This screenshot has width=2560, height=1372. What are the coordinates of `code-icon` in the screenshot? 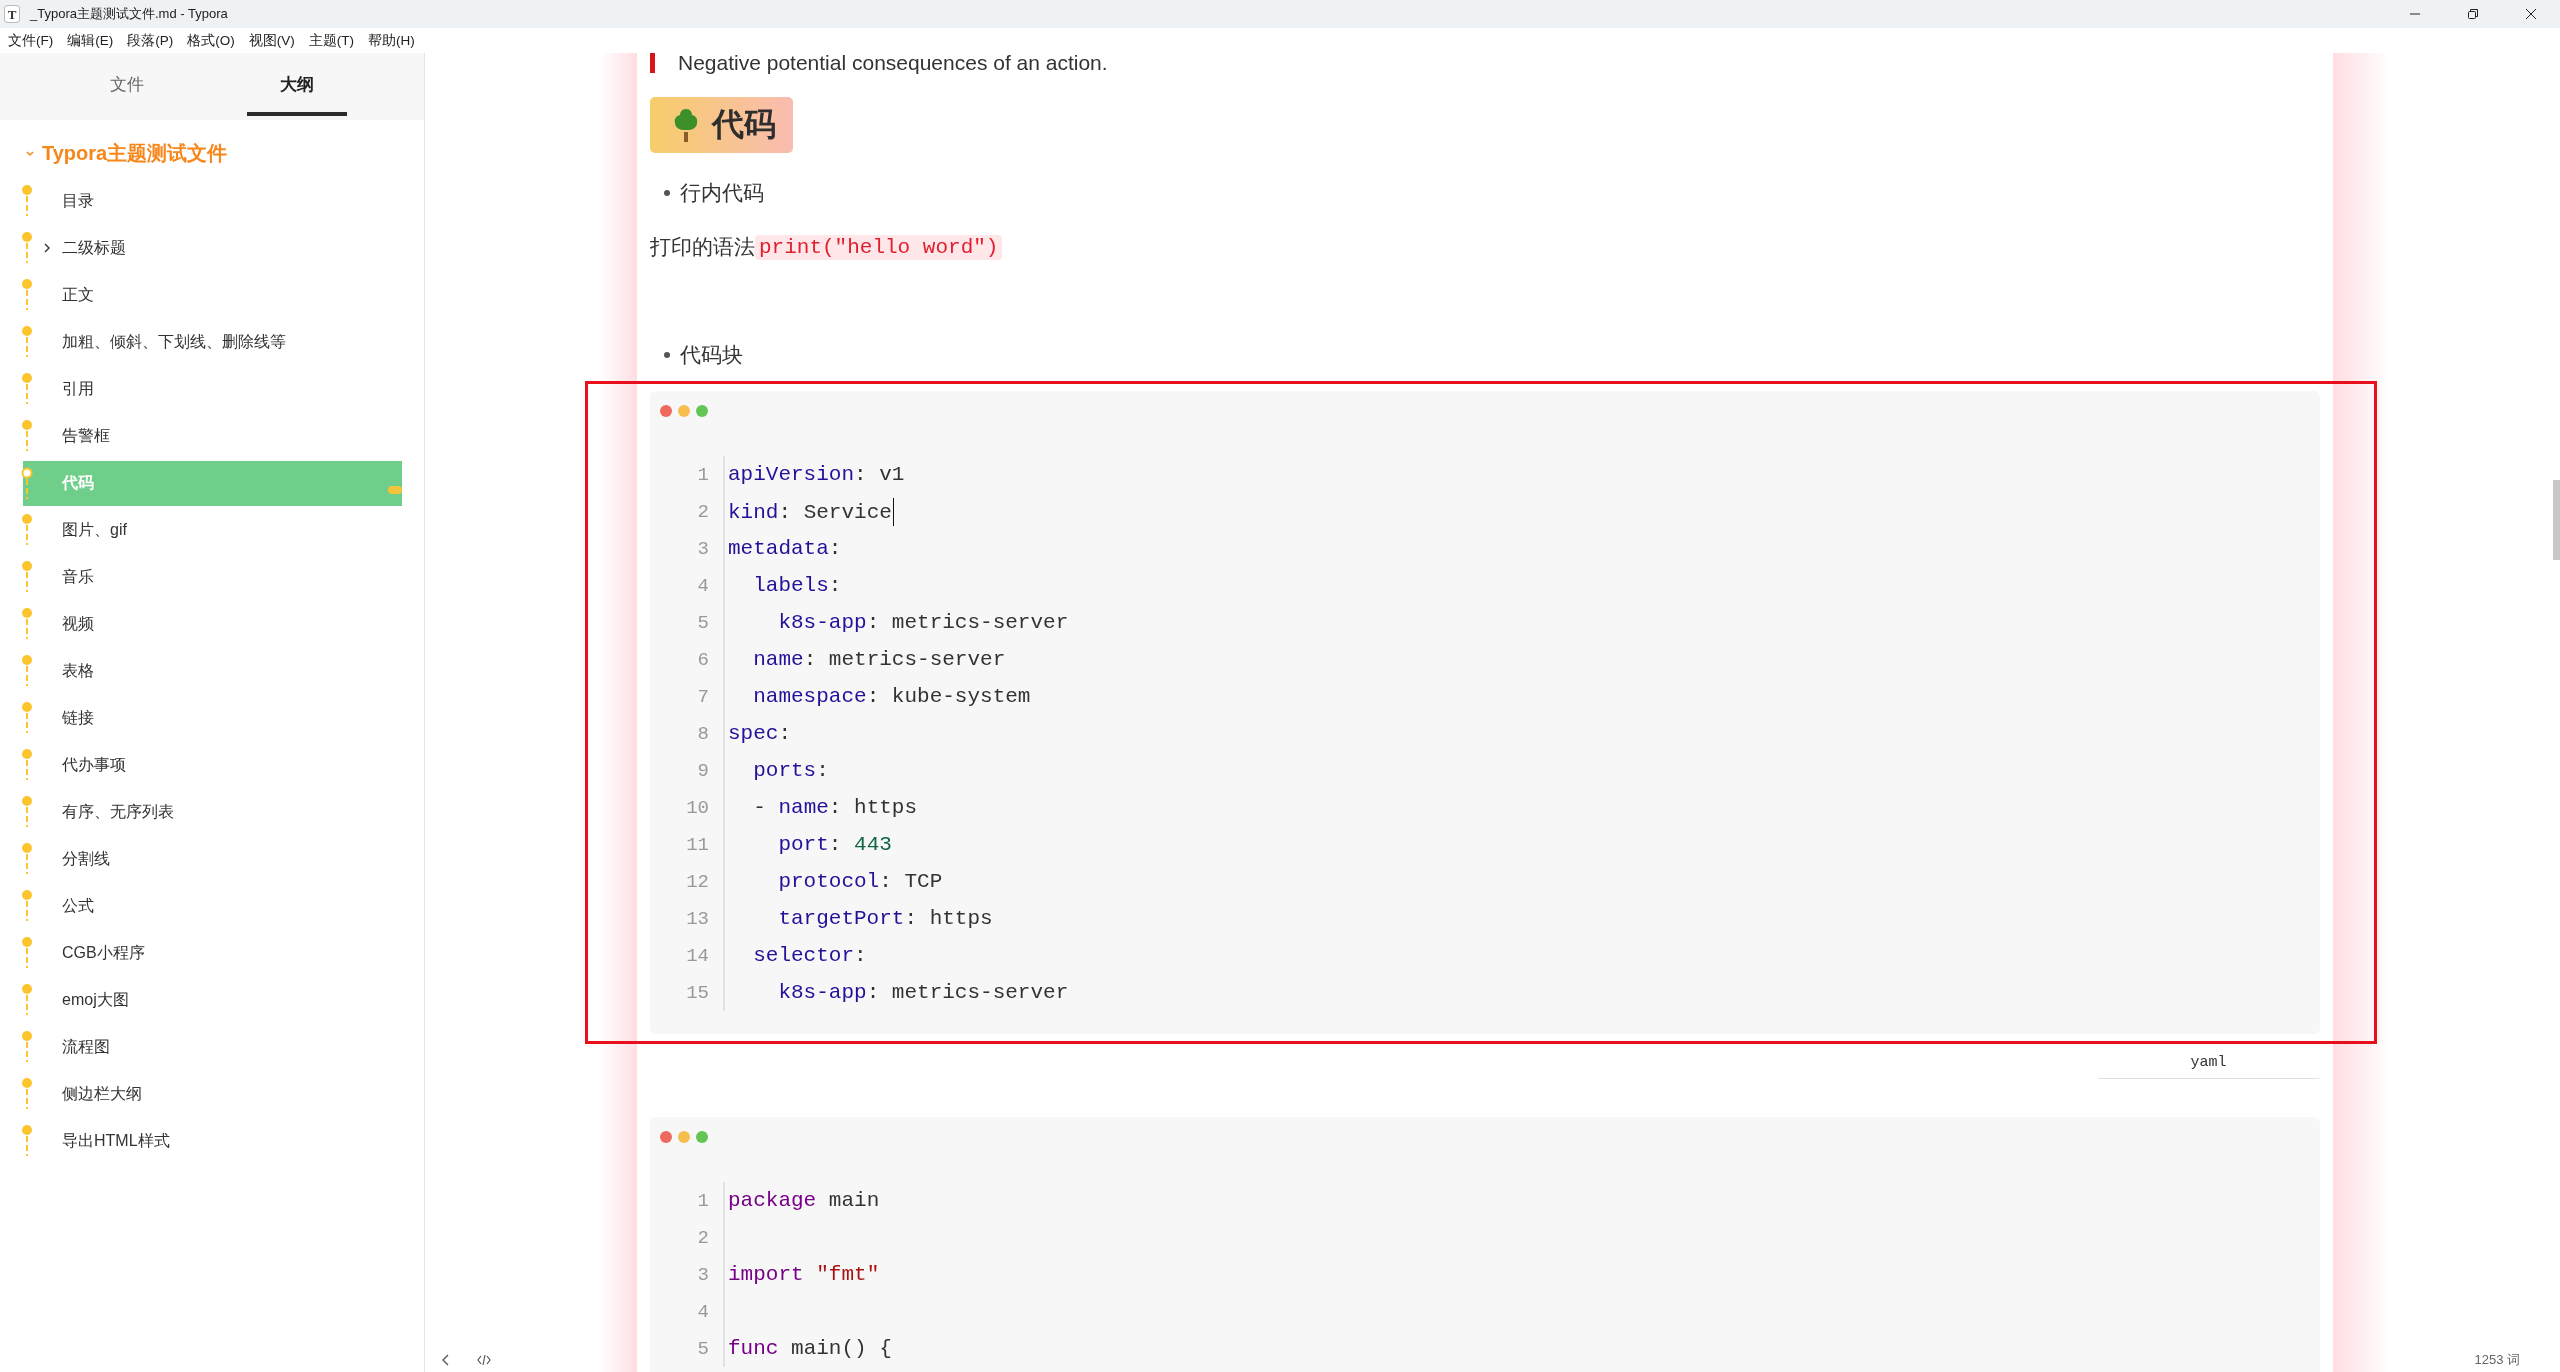 It's located at (484, 1360).